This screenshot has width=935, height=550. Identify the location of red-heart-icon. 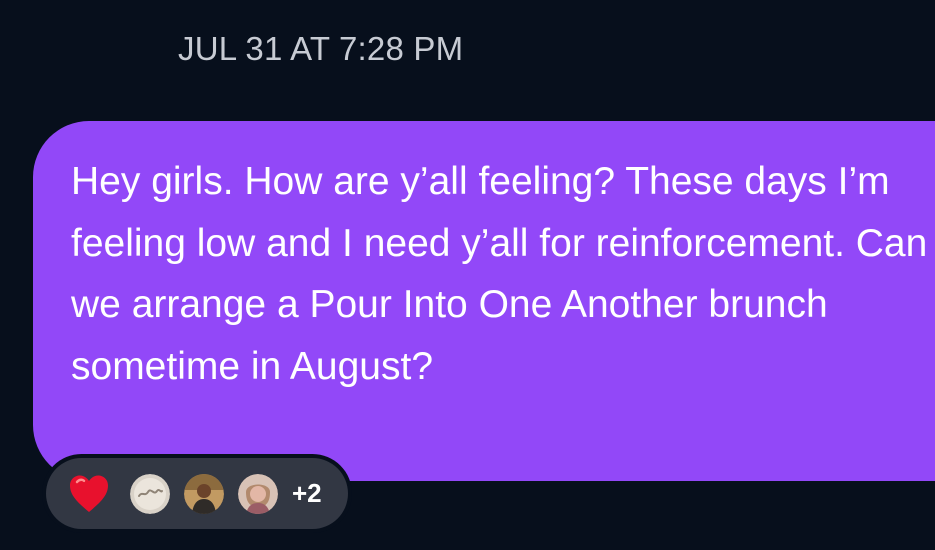
(89, 493).